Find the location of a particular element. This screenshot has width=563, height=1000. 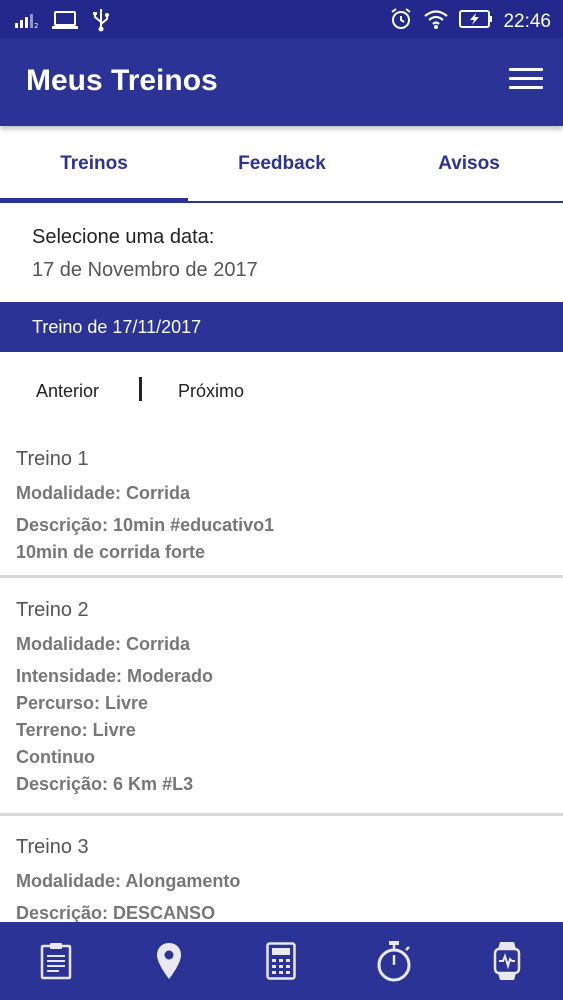

treino-percurso: Percurso: Livre is located at coordinates (82, 703).